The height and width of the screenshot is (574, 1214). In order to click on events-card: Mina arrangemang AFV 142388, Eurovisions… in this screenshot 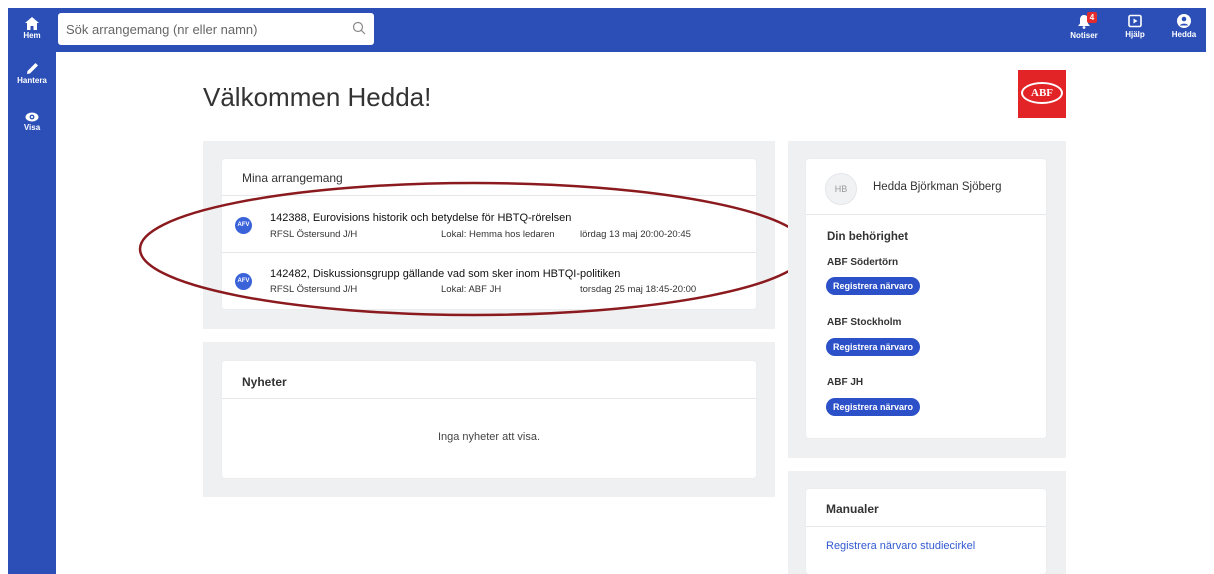, I will do `click(489, 234)`.